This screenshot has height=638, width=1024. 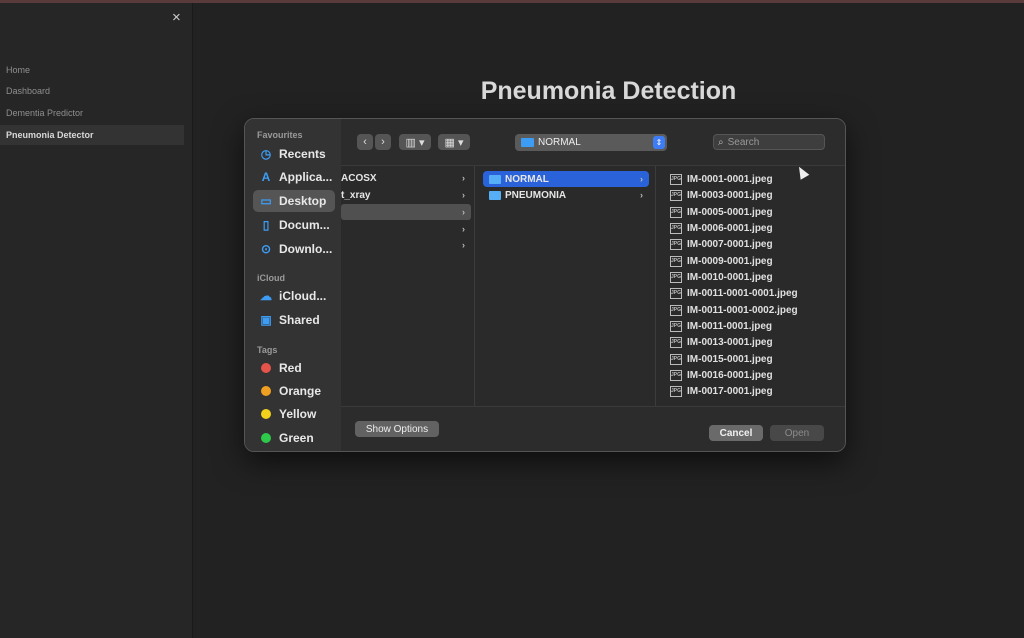 What do you see at coordinates (271, 278) in the screenshot?
I see `icloud-label: iCloud` at bounding box center [271, 278].